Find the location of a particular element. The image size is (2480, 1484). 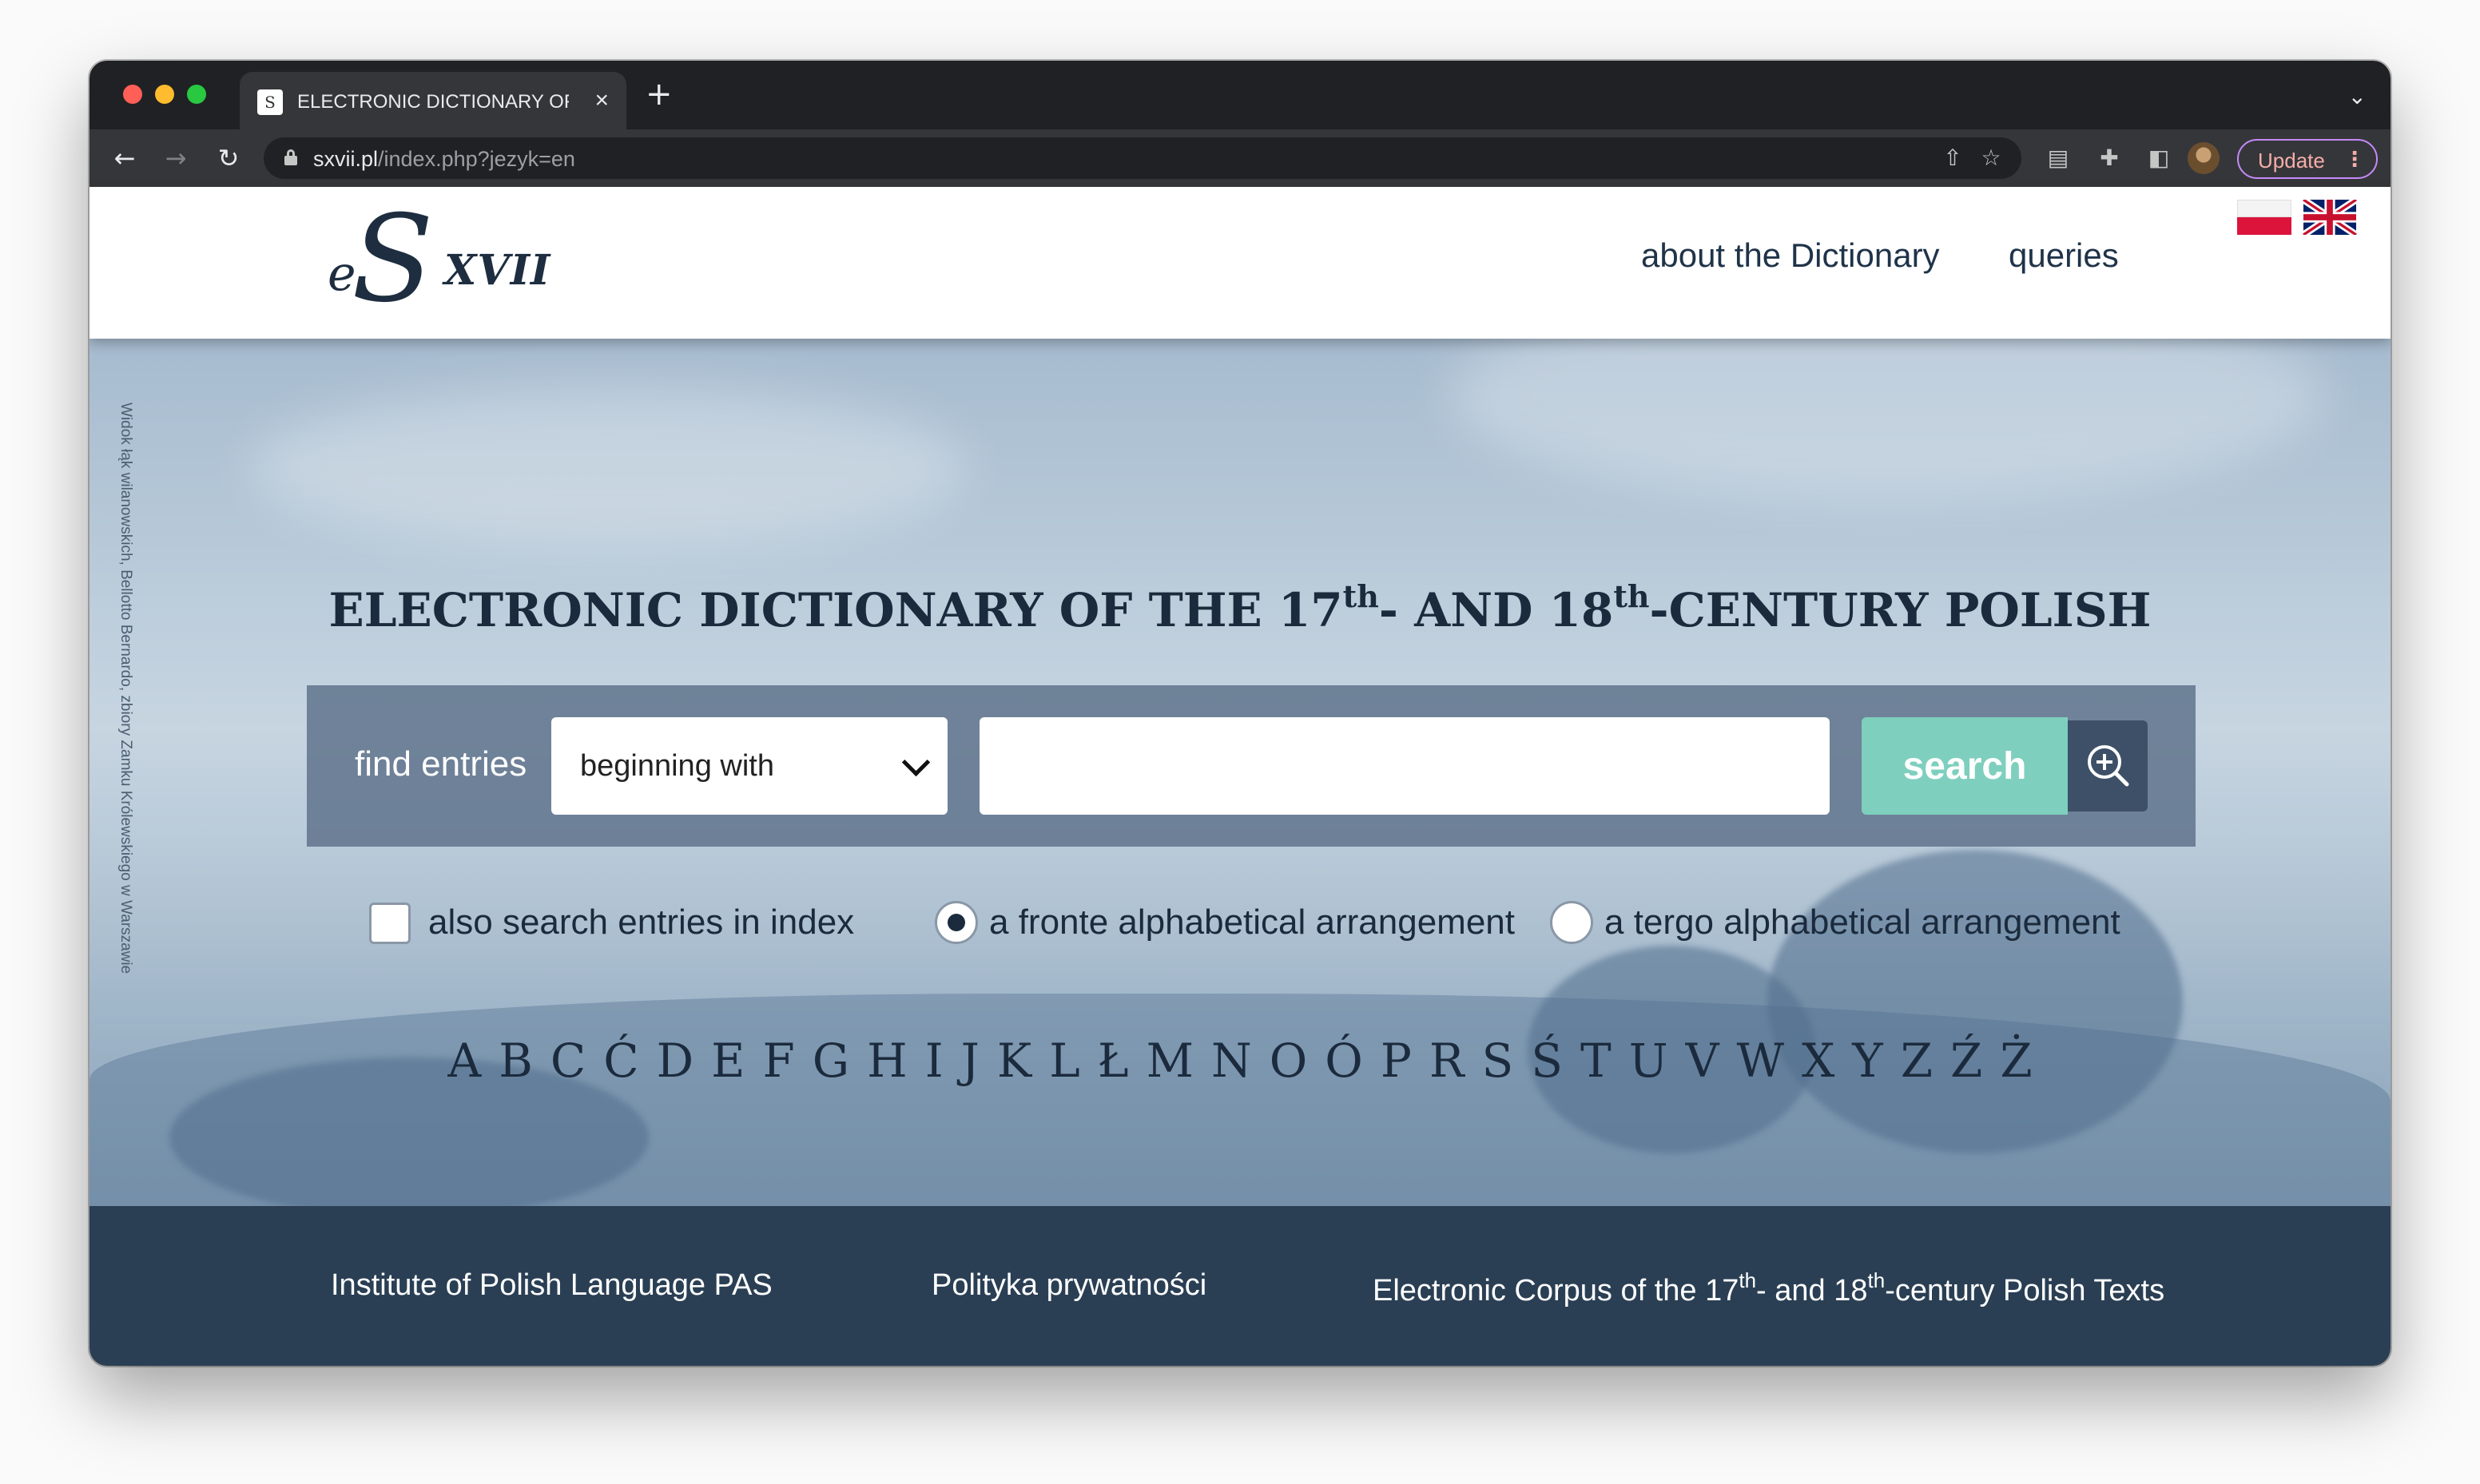

alphabet-letter-link: B is located at coordinates (516, 1061).